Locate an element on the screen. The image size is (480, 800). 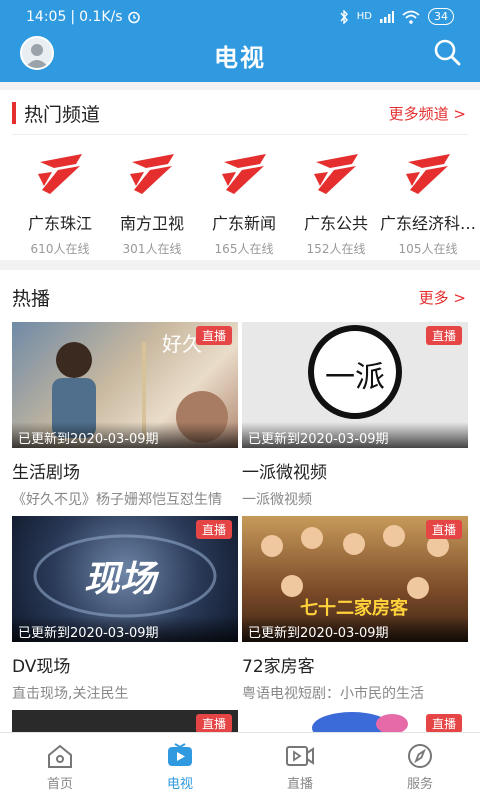
video-desc: 《好久不见》杨子姗郑恺互怼生情 is located at coordinates (117, 500).